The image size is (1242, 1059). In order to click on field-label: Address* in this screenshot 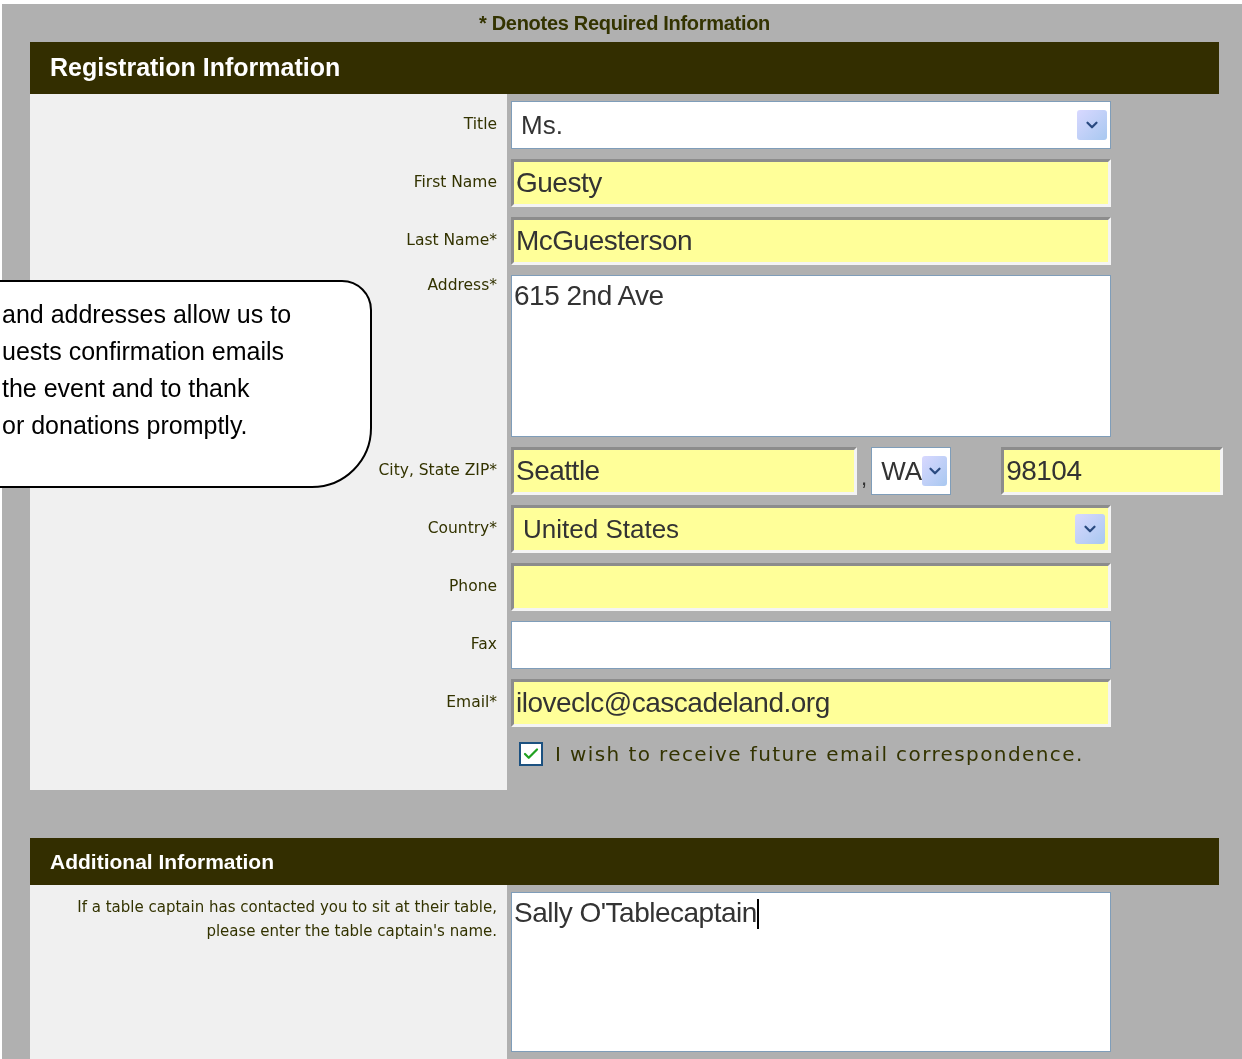, I will do `click(462, 285)`.